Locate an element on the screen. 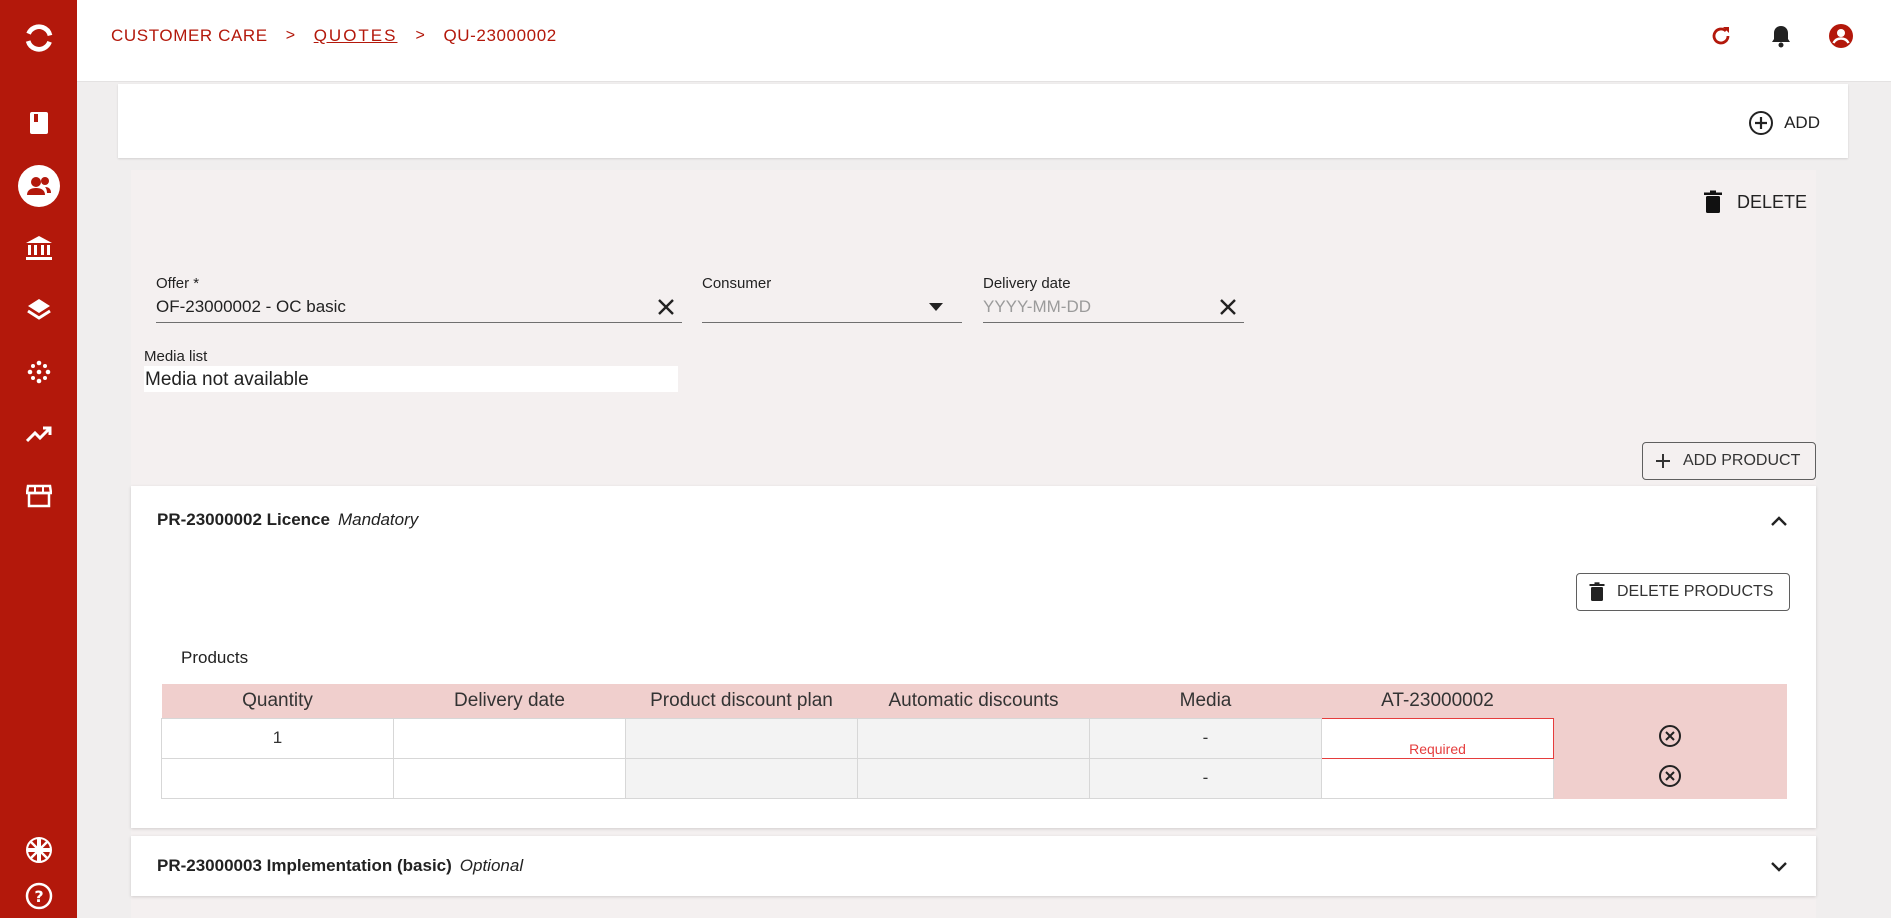  add-product-label: ADD PRODUCT is located at coordinates (1742, 460).